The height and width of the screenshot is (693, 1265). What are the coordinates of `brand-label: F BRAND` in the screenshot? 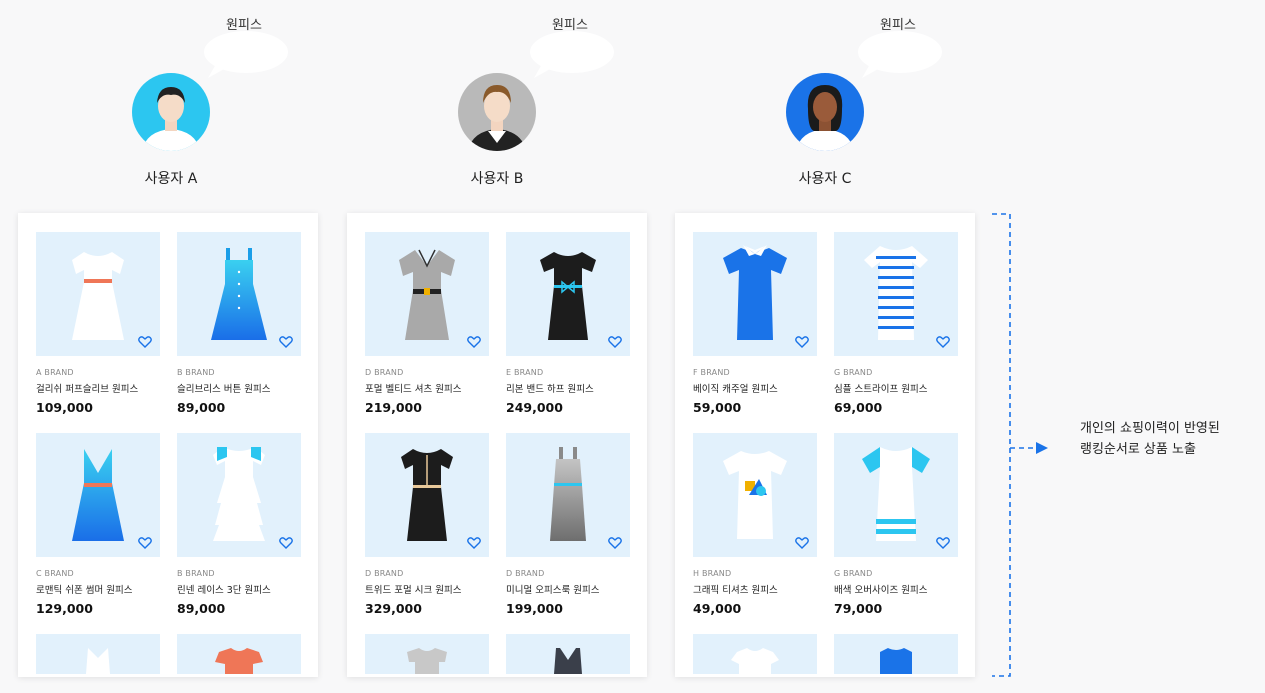 It's located at (711, 372).